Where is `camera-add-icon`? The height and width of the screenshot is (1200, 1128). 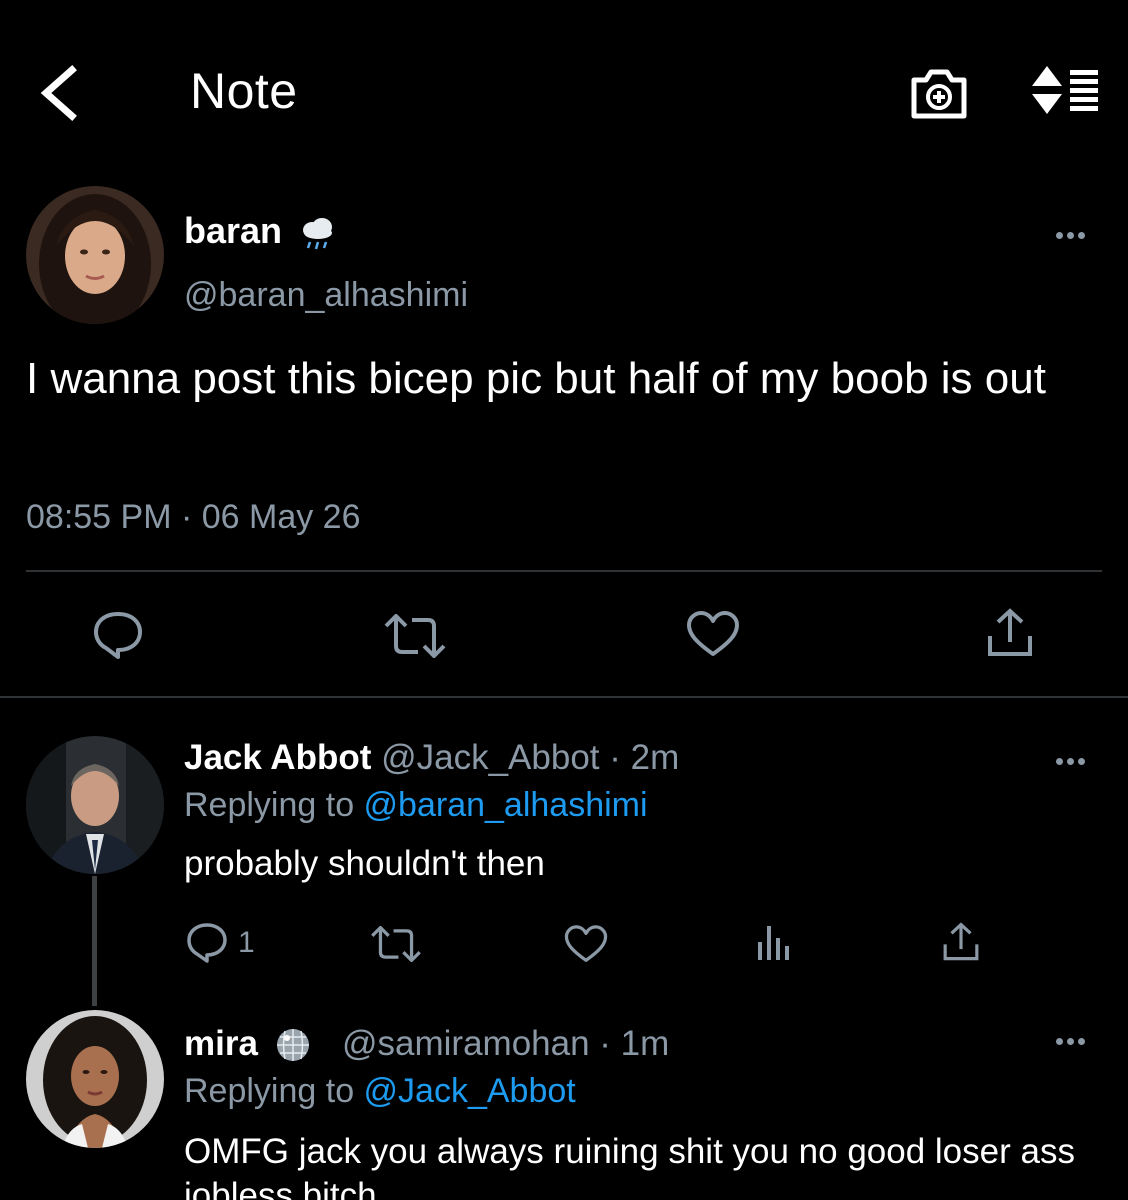
camera-add-icon is located at coordinates (939, 94).